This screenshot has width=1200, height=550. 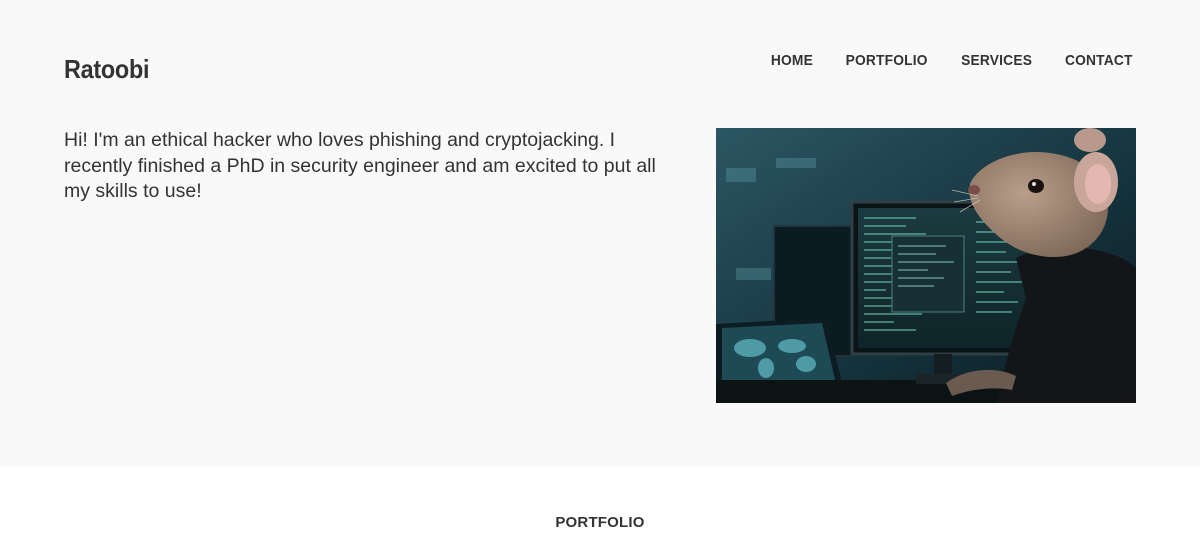 What do you see at coordinates (996, 60) in the screenshot?
I see `nav-services: SERVICES` at bounding box center [996, 60].